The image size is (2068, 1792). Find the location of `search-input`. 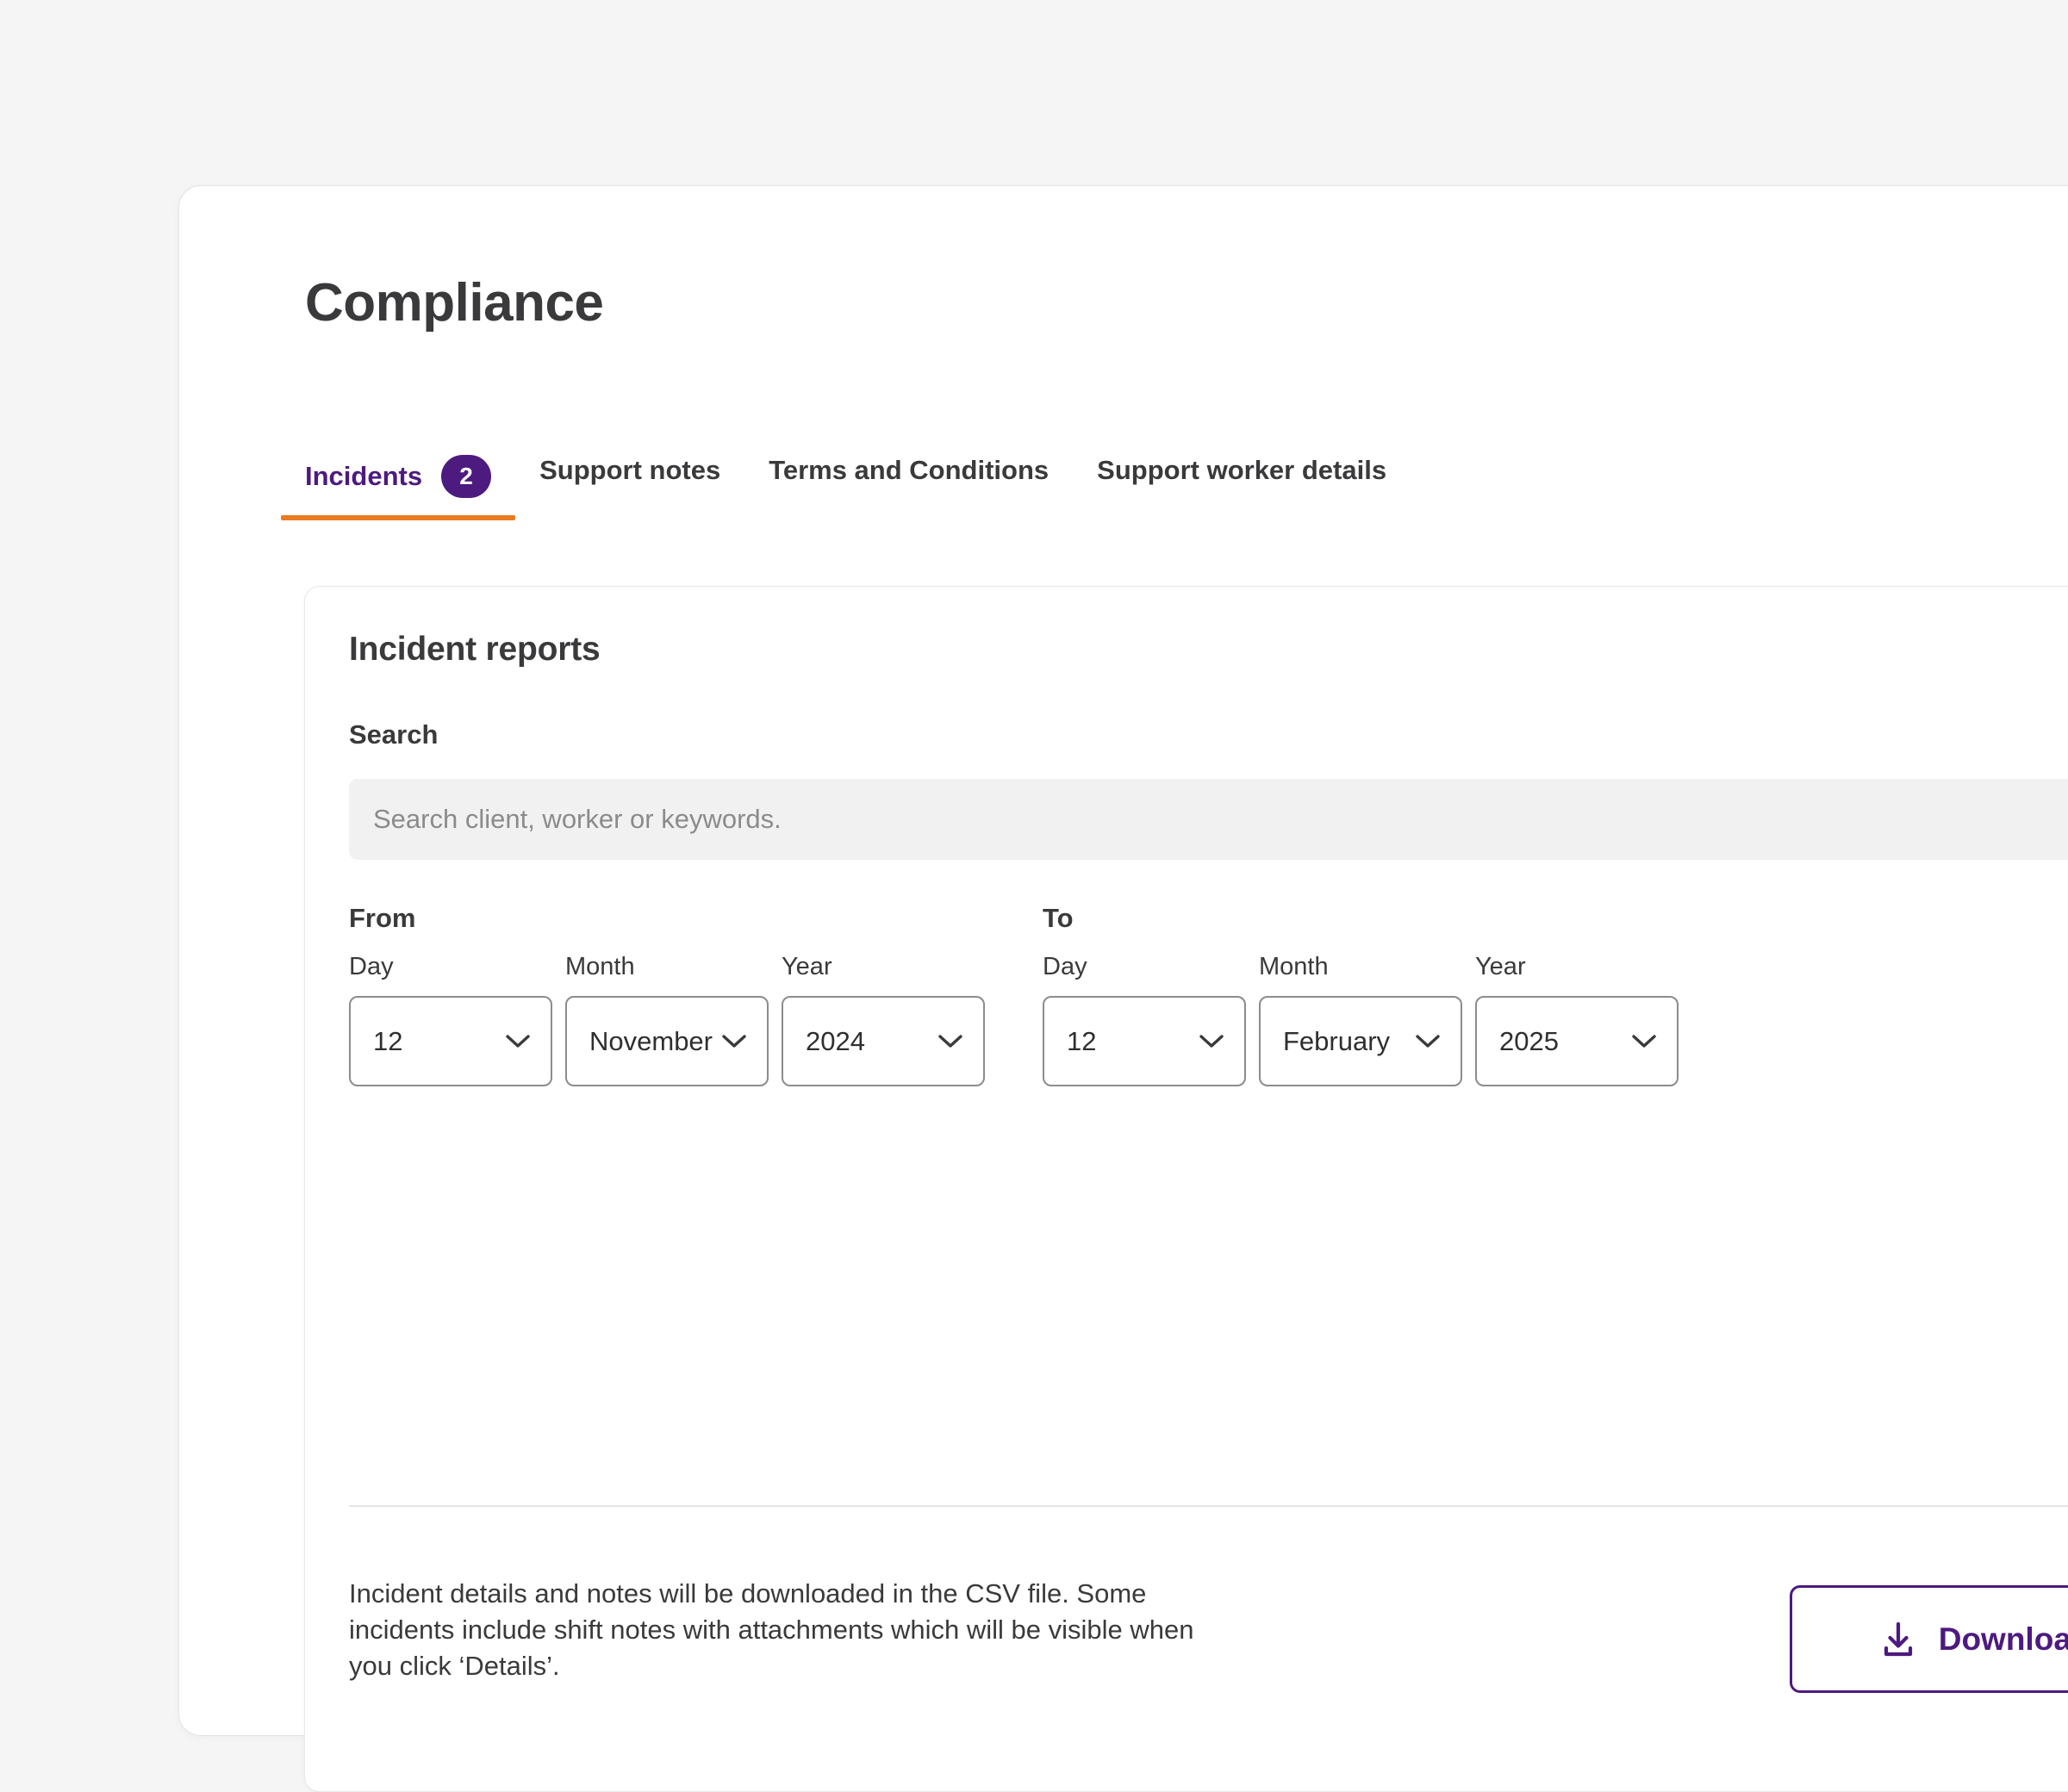

search-input is located at coordinates (1208, 820).